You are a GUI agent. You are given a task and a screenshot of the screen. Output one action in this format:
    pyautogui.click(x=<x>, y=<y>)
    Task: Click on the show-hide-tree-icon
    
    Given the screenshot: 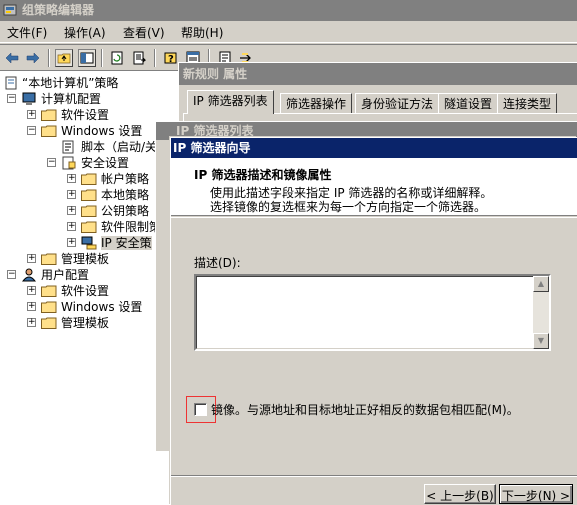 What is the action you would take?
    pyautogui.click(x=87, y=58)
    